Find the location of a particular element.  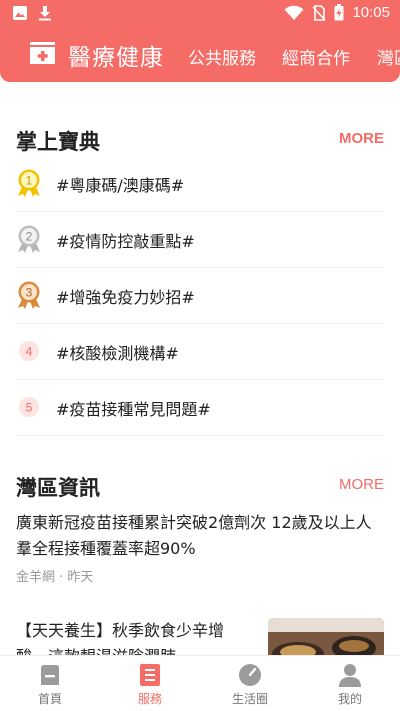

nav-services-label: 服務 is located at coordinates (149, 699).